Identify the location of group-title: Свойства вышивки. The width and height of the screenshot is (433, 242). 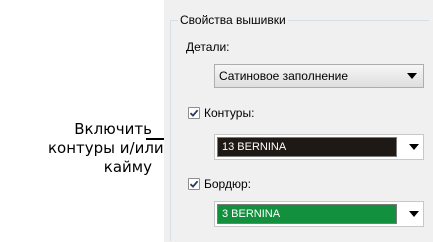
(233, 20).